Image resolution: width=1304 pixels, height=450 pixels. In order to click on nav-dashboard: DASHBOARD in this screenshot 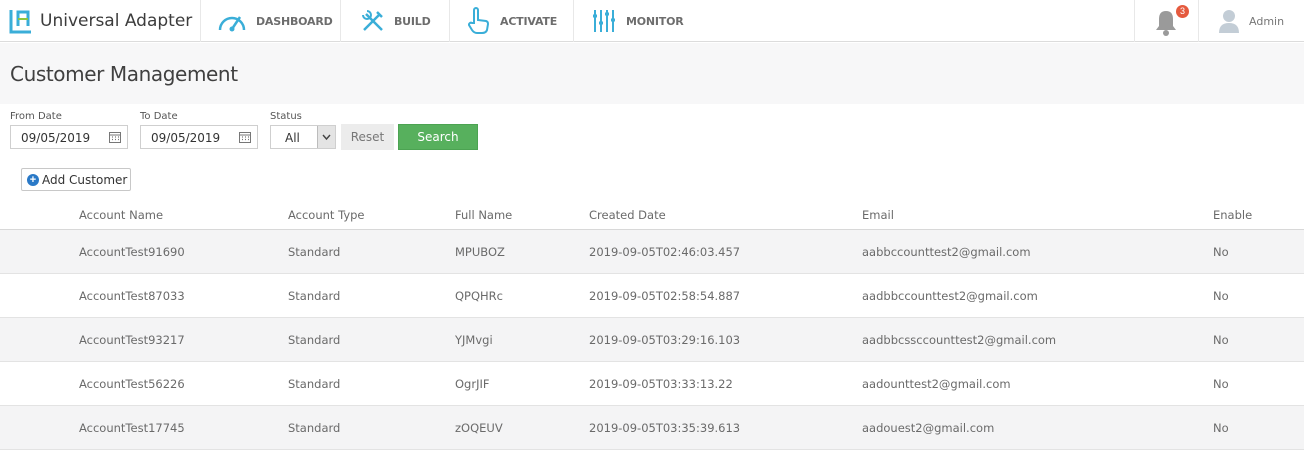, I will do `click(274, 21)`.